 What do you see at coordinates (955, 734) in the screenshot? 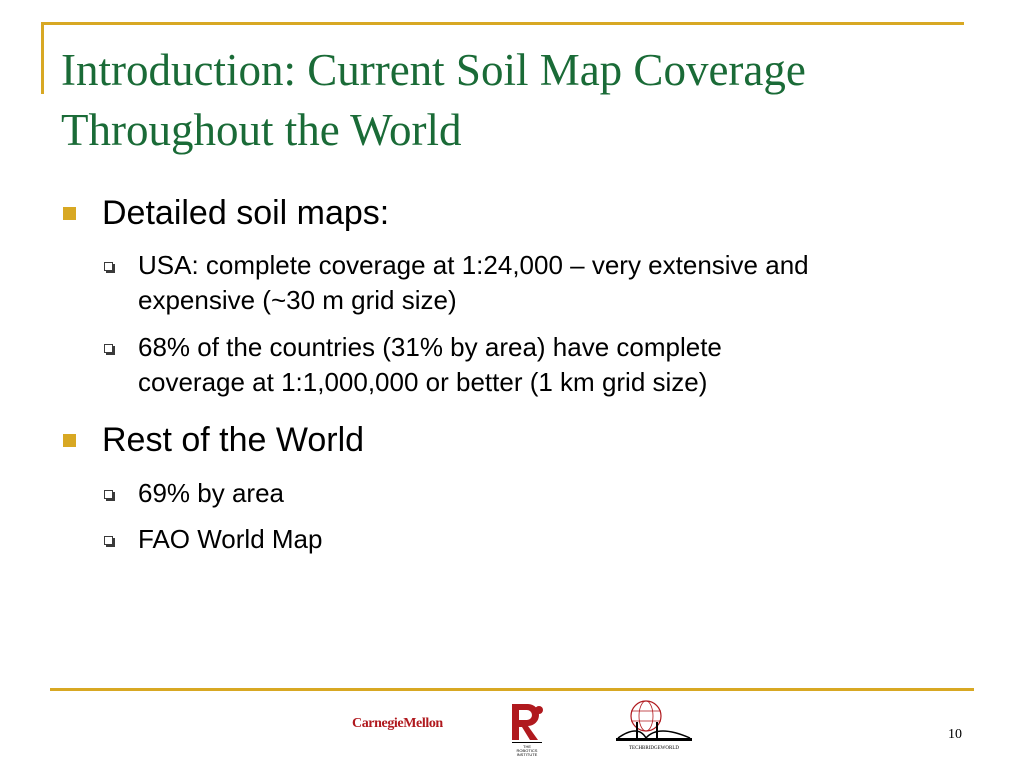
I see `page-number: 10` at bounding box center [955, 734].